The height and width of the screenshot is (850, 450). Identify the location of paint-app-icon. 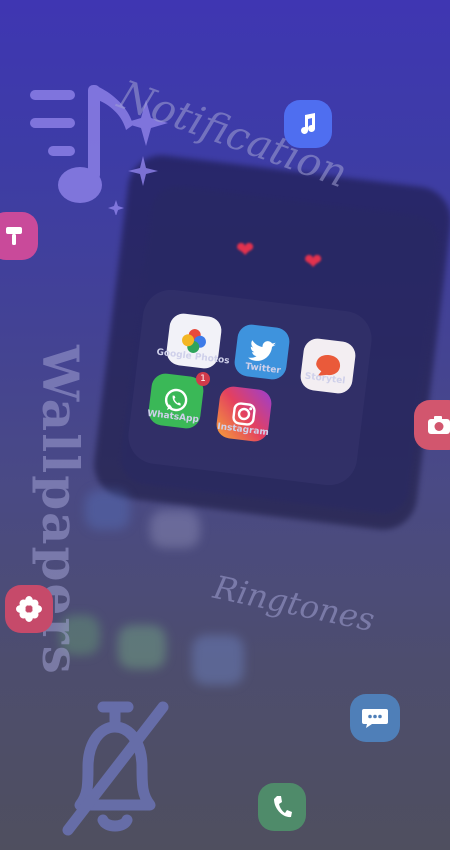
(19, 236).